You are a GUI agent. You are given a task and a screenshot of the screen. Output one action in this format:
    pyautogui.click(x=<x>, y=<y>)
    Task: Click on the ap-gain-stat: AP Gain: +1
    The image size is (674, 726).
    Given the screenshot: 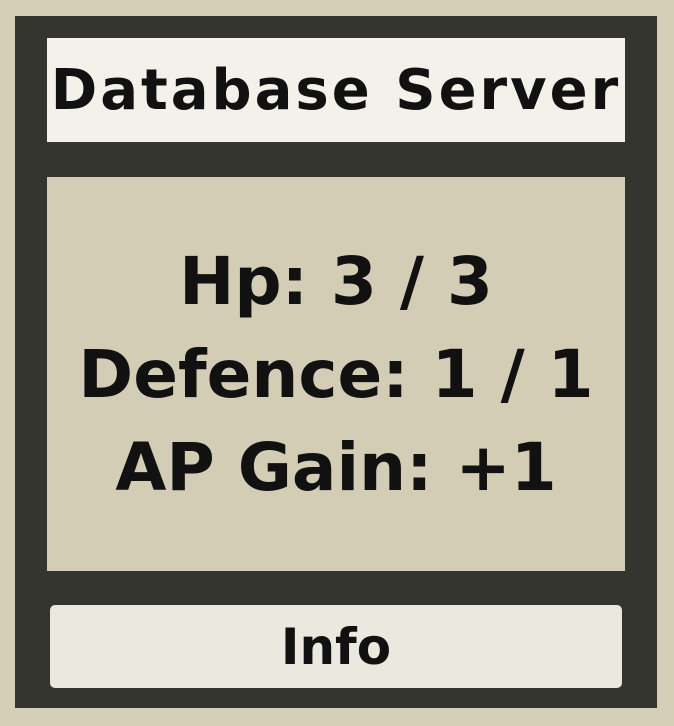 What is the action you would take?
    pyautogui.click(x=336, y=467)
    